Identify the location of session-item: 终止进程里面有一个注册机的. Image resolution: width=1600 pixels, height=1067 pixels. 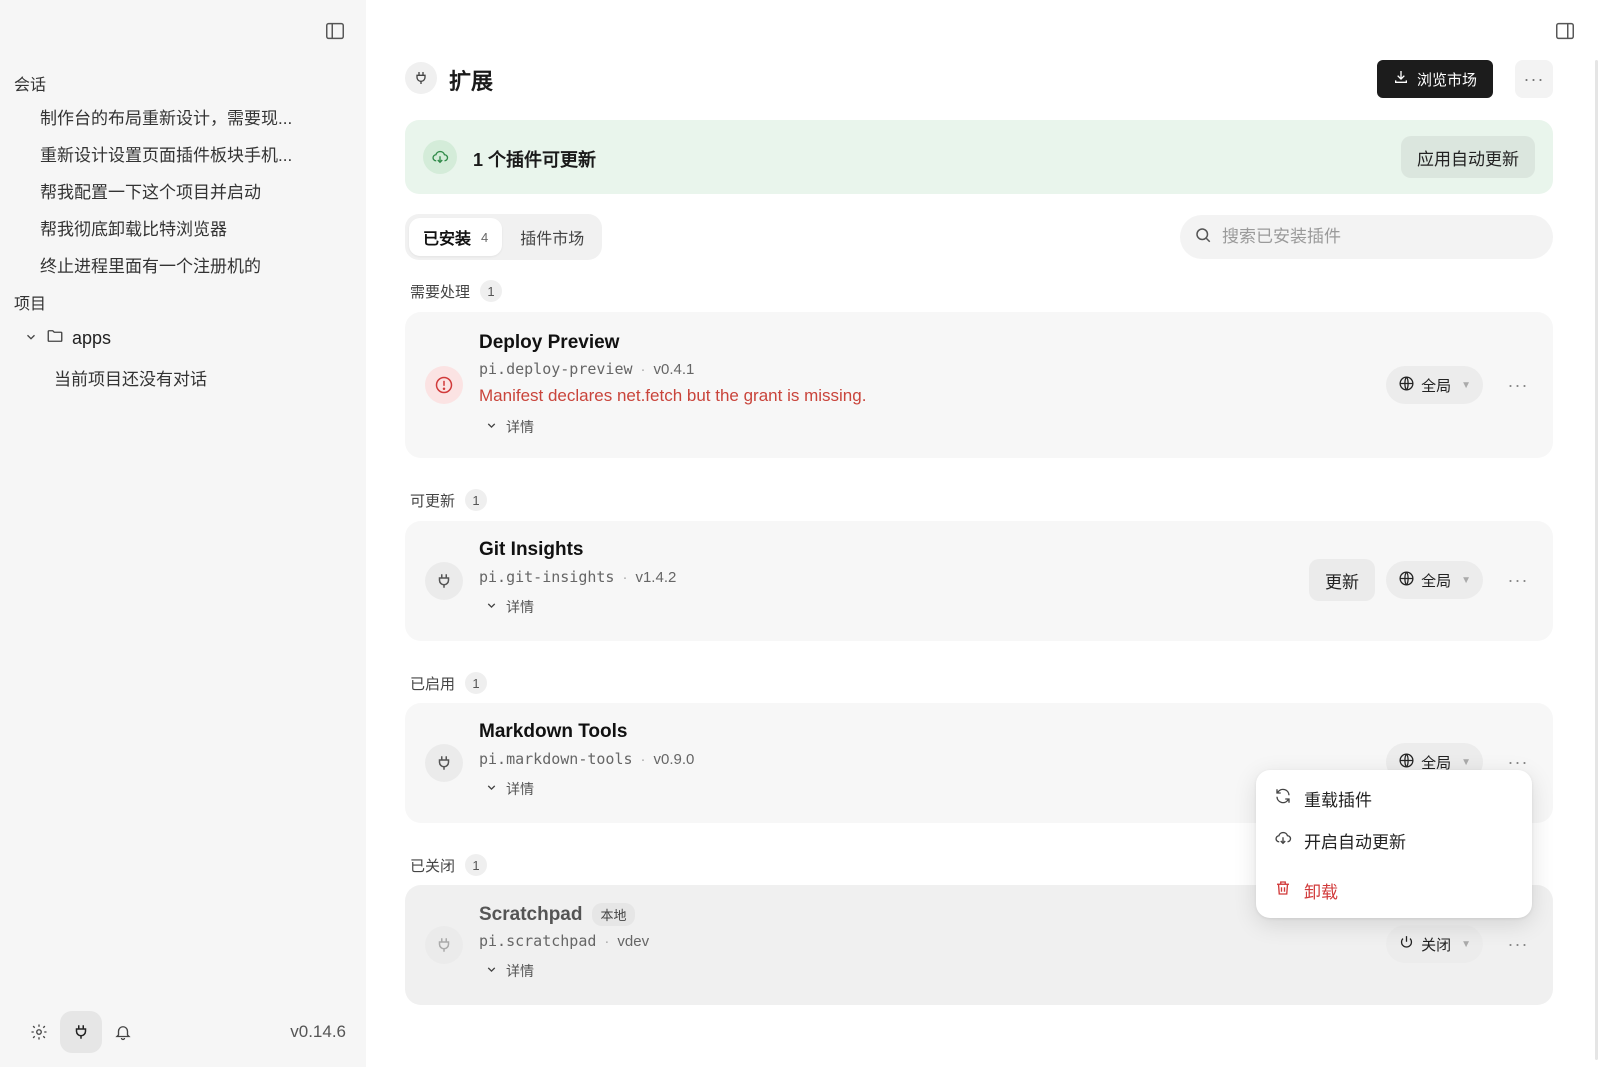
(150, 264).